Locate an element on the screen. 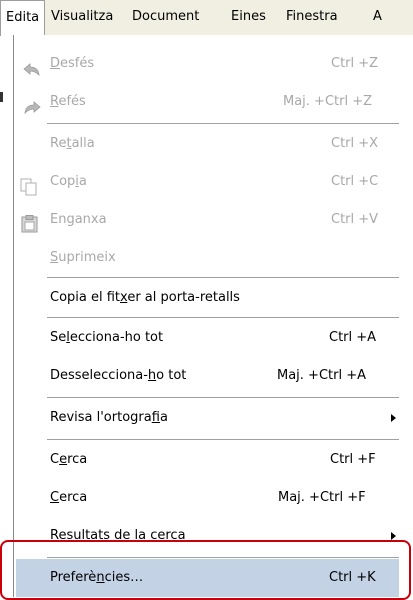 The image size is (413, 600). undo-icon is located at coordinates (32, 66).